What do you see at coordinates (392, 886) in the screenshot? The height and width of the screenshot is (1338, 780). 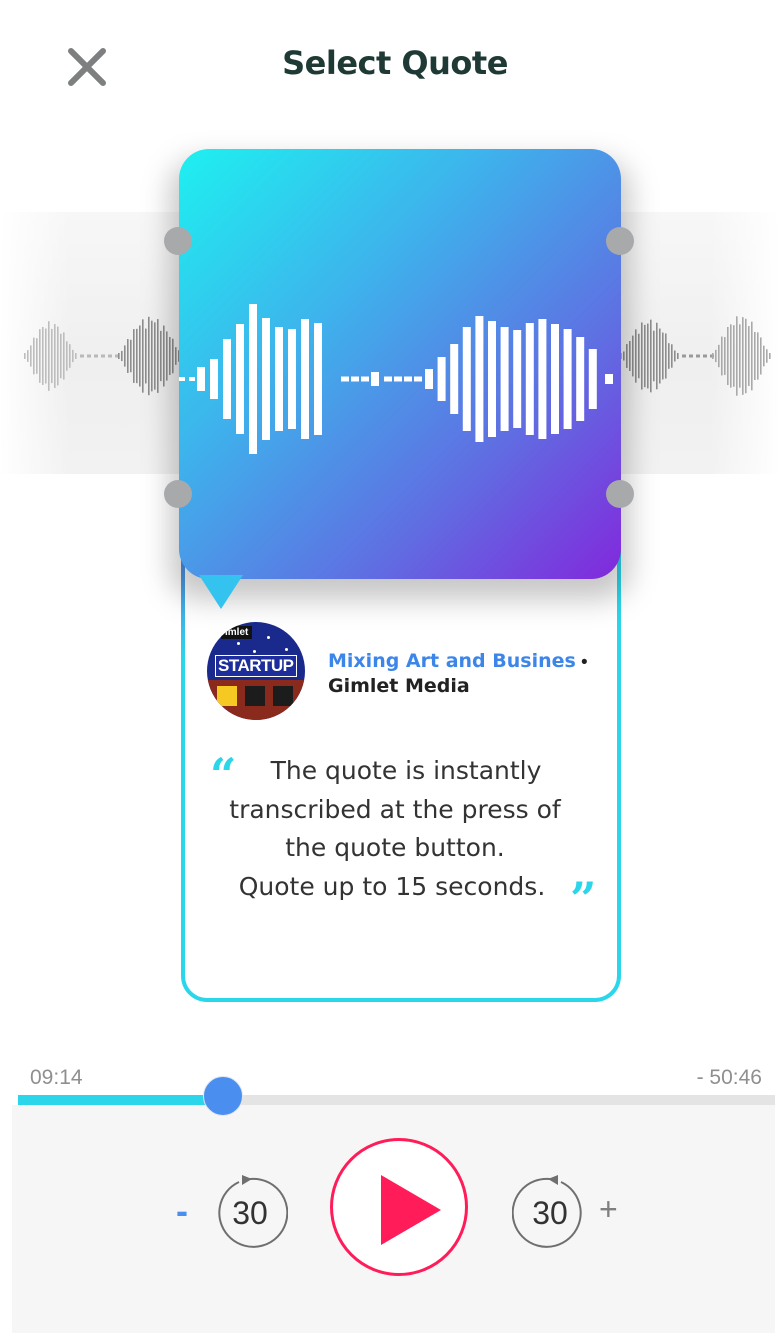 I see `quote-line: Quote up to 15 seconds.` at bounding box center [392, 886].